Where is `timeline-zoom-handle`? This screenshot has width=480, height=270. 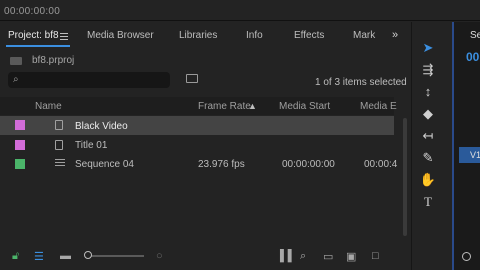
timeline-zoom-handle is located at coordinates (466, 256).